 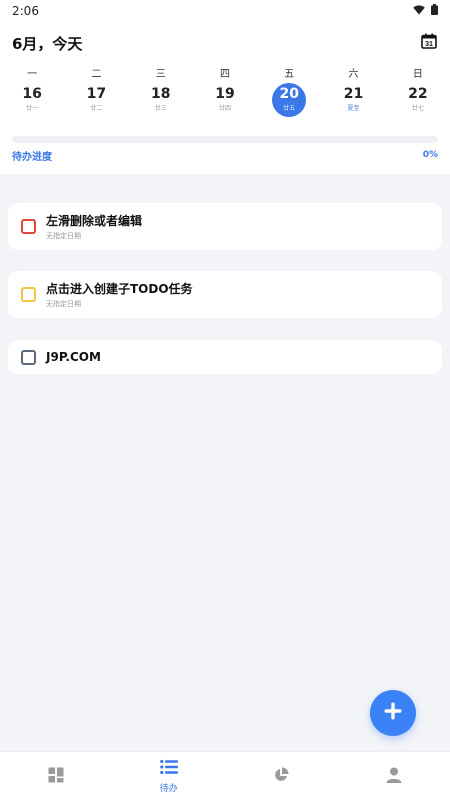 What do you see at coordinates (25, 11) in the screenshot?
I see `status-time: 2:06` at bounding box center [25, 11].